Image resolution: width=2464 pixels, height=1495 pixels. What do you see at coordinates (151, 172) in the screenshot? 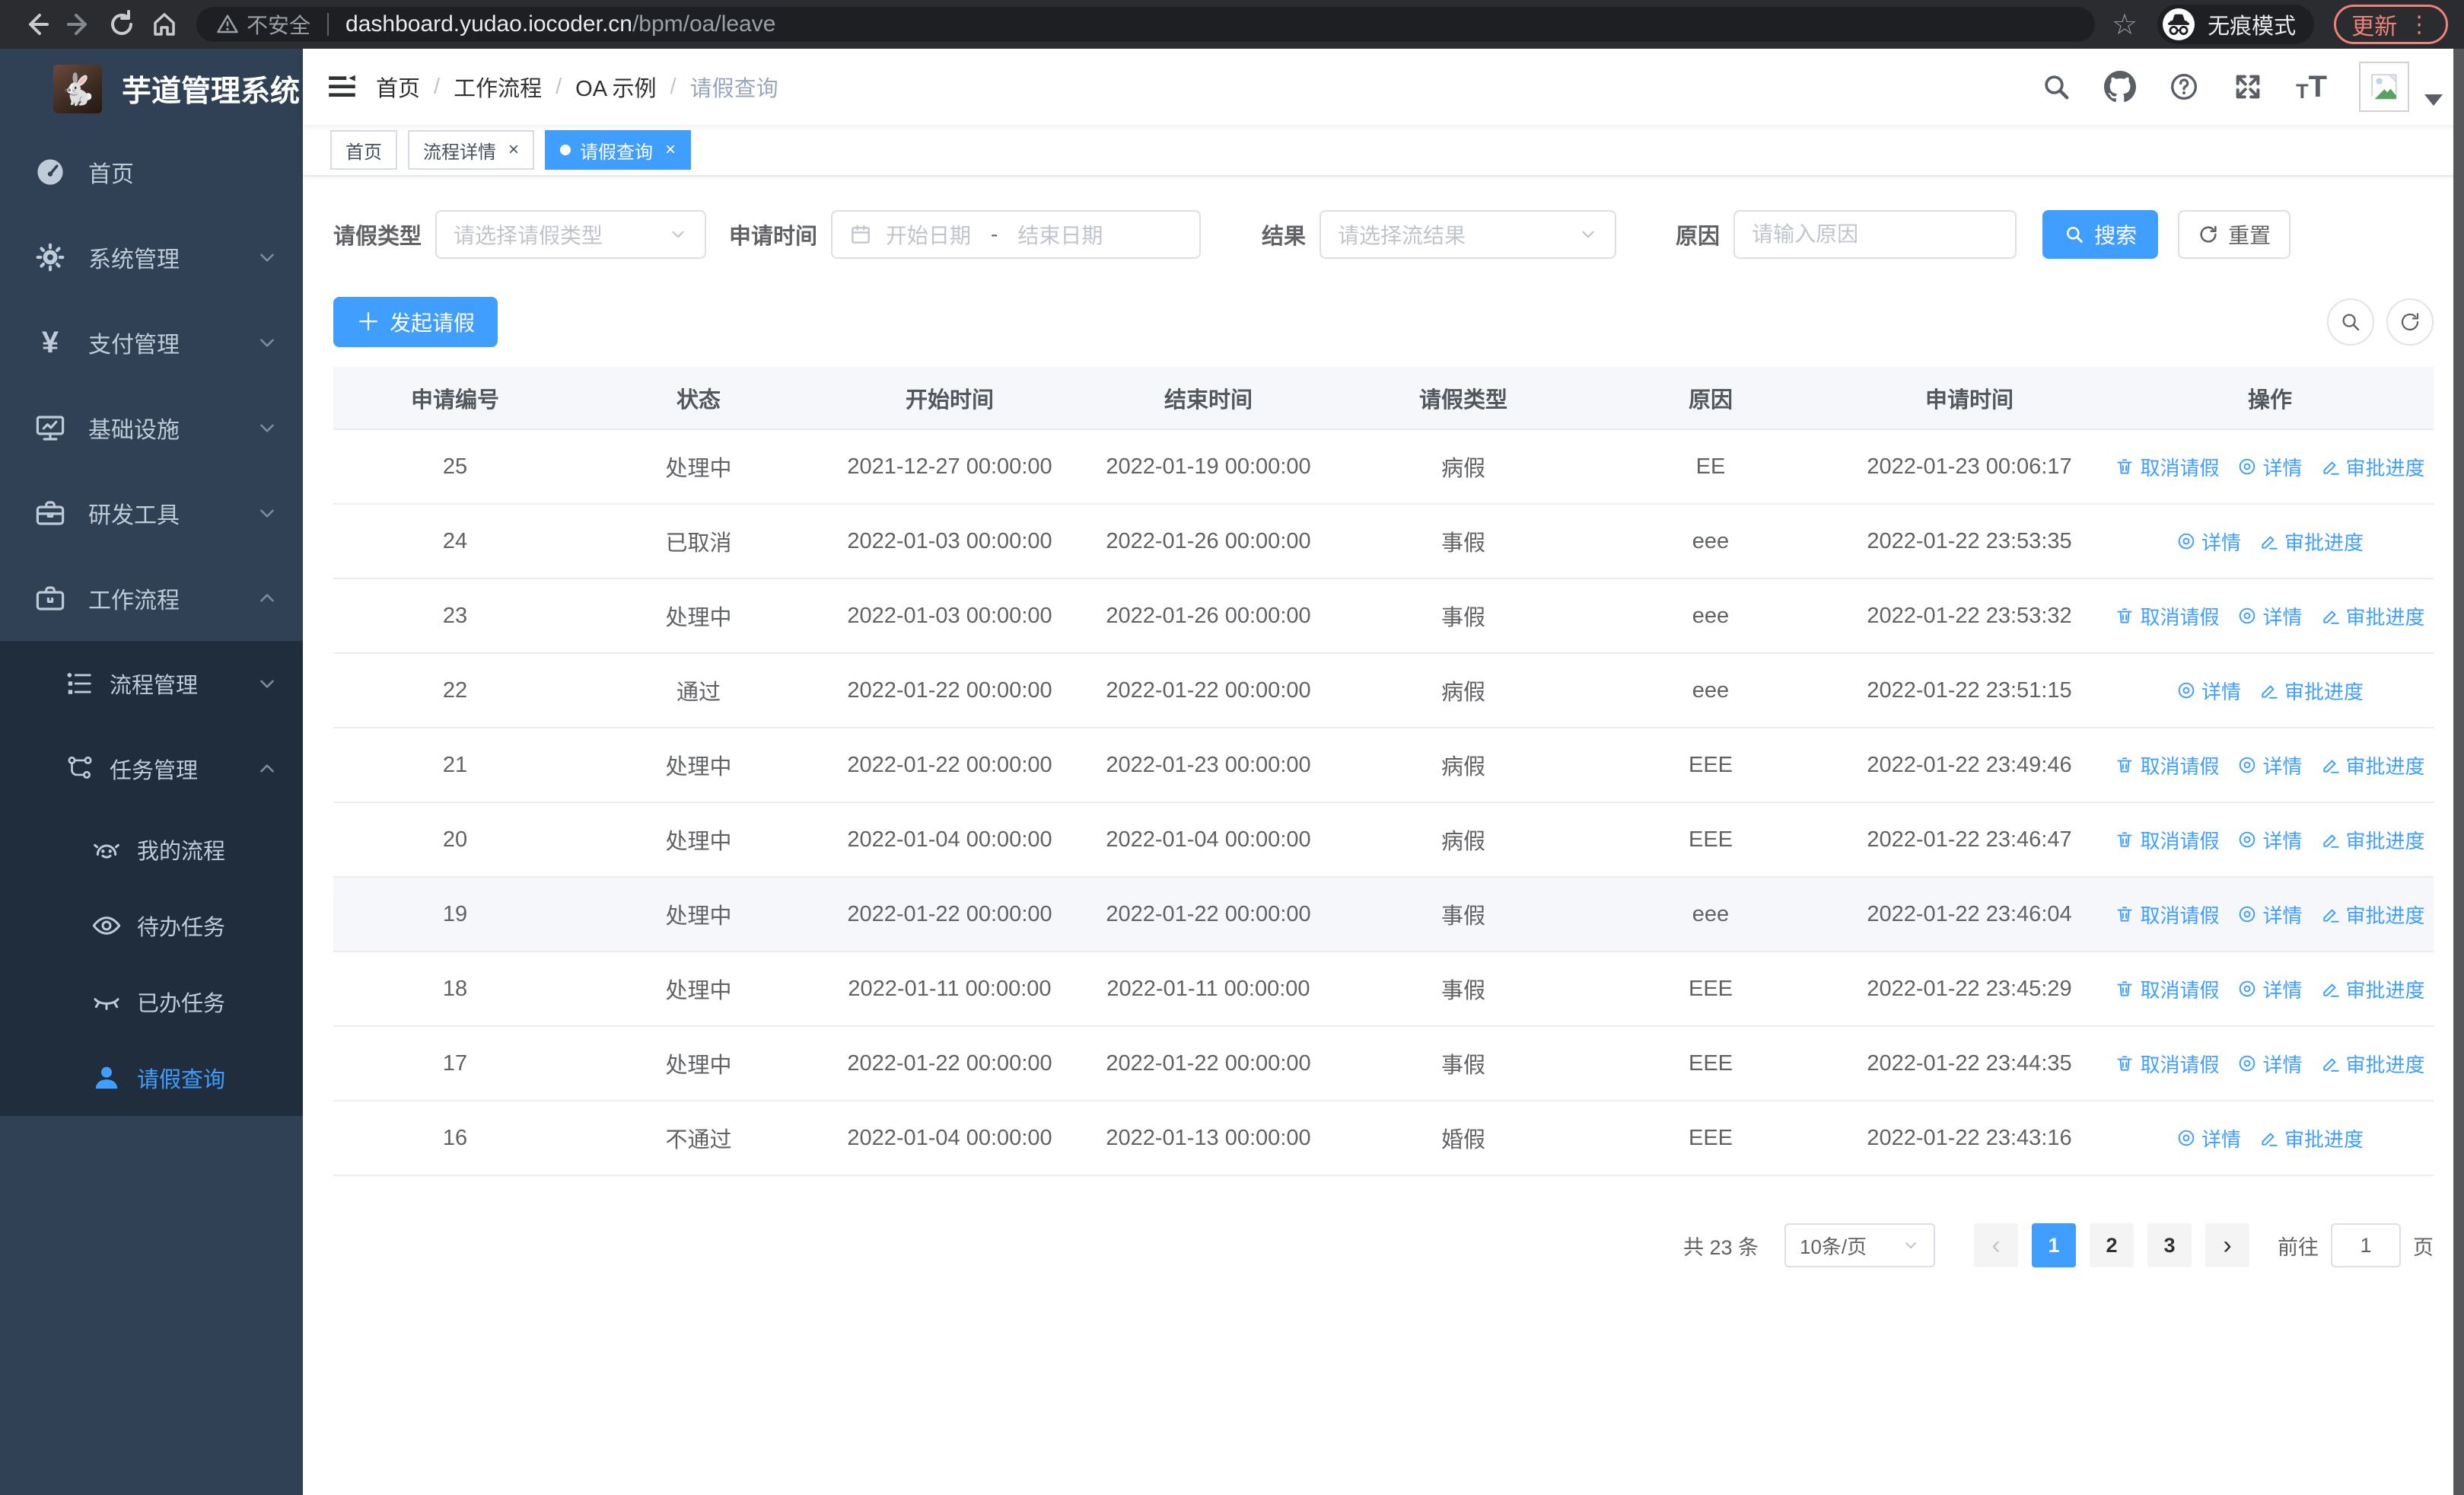
I see `sidebar-item-home: 首页` at bounding box center [151, 172].